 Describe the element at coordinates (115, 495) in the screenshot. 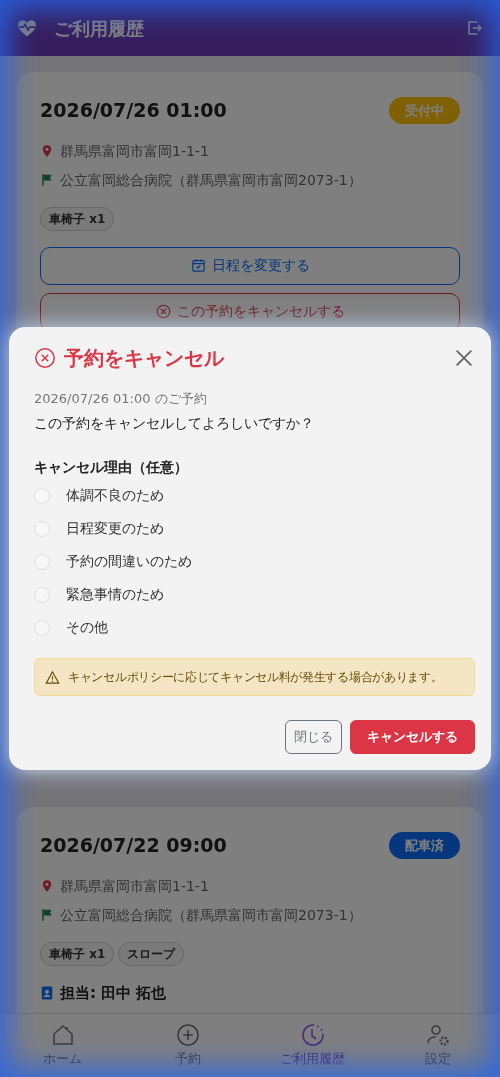

I see `radio-label: 体調不良のため` at that location.